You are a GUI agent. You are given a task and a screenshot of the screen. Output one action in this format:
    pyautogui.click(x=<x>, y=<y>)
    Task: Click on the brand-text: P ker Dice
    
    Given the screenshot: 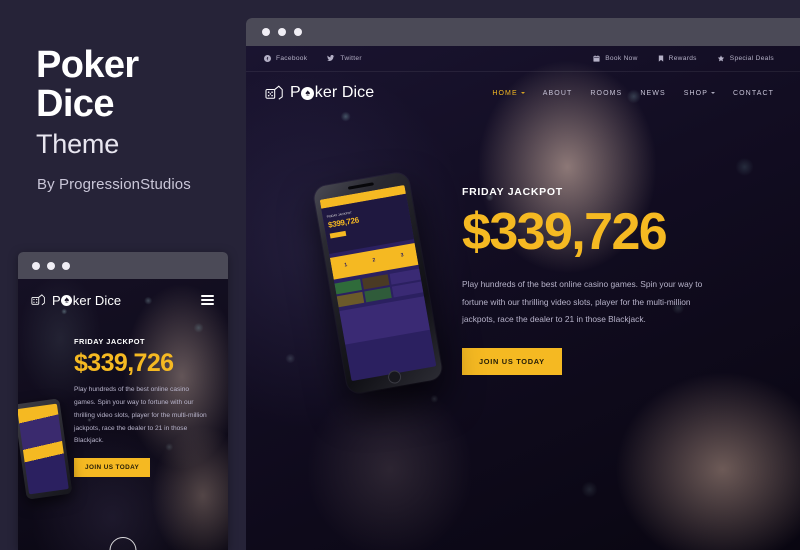 What is the action you would take?
    pyautogui.click(x=332, y=93)
    